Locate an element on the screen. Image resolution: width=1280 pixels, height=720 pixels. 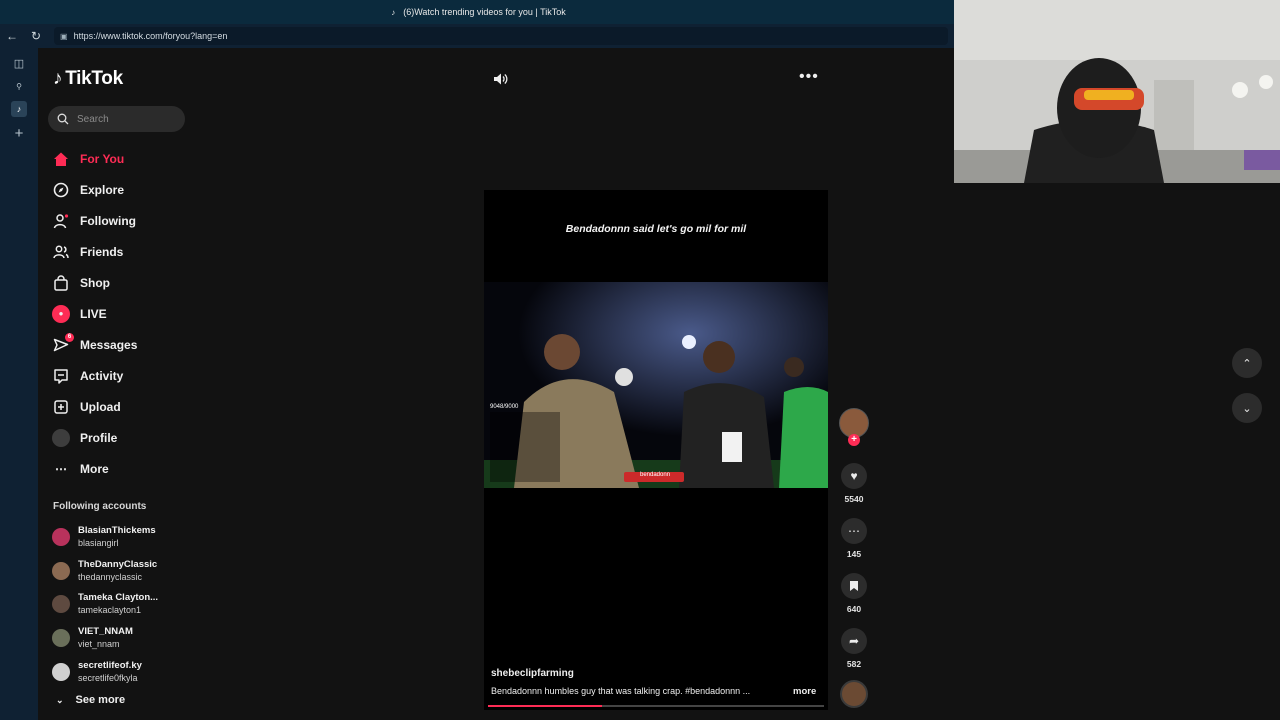
search-tabs-icon: ⚲ is located at coordinates (19, 86).